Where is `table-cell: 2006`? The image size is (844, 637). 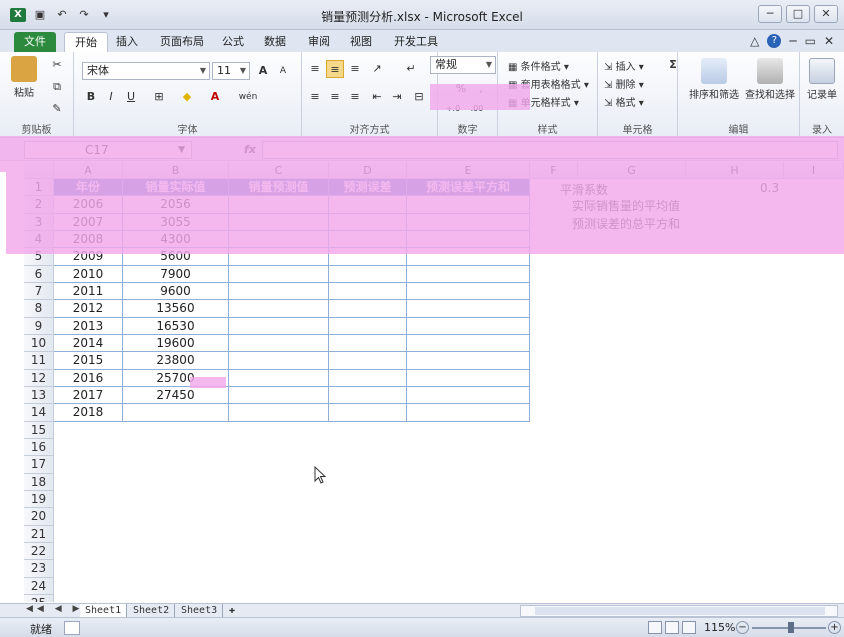 table-cell: 2006 is located at coordinates (88, 205).